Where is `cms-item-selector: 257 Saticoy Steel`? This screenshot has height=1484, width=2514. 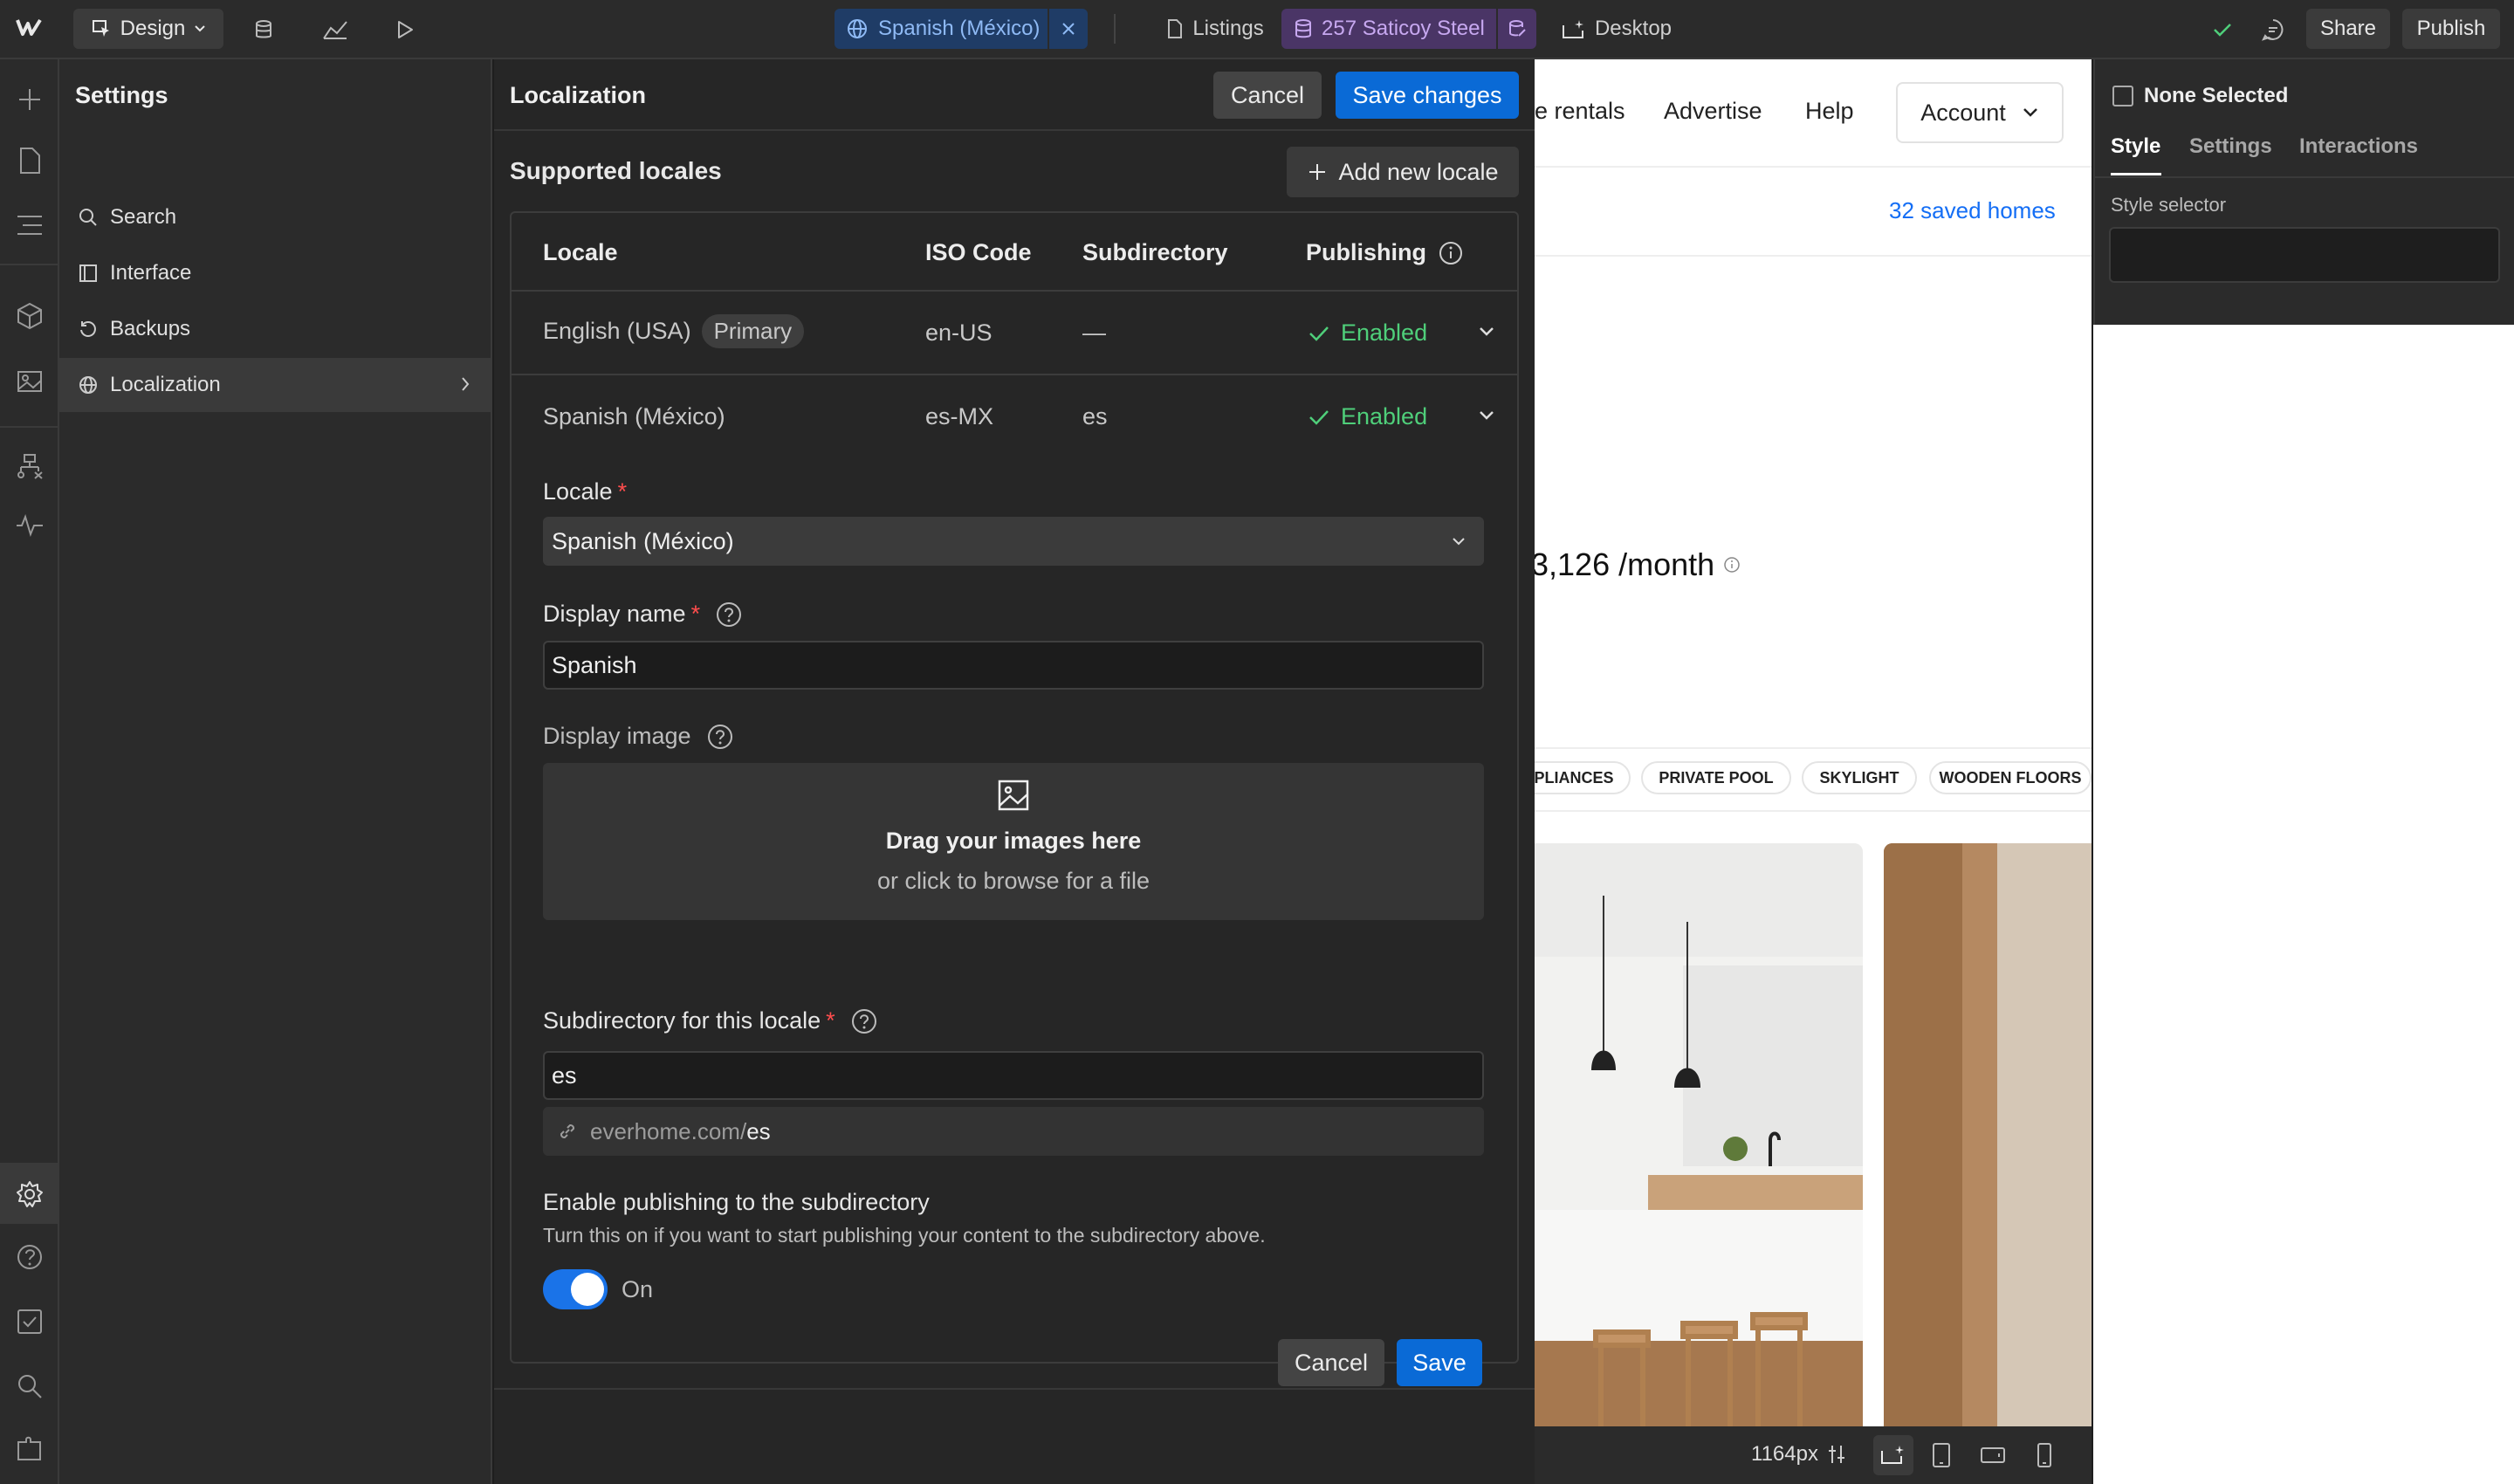 cms-item-selector: 257 Saticoy Steel is located at coordinates (1408, 29).